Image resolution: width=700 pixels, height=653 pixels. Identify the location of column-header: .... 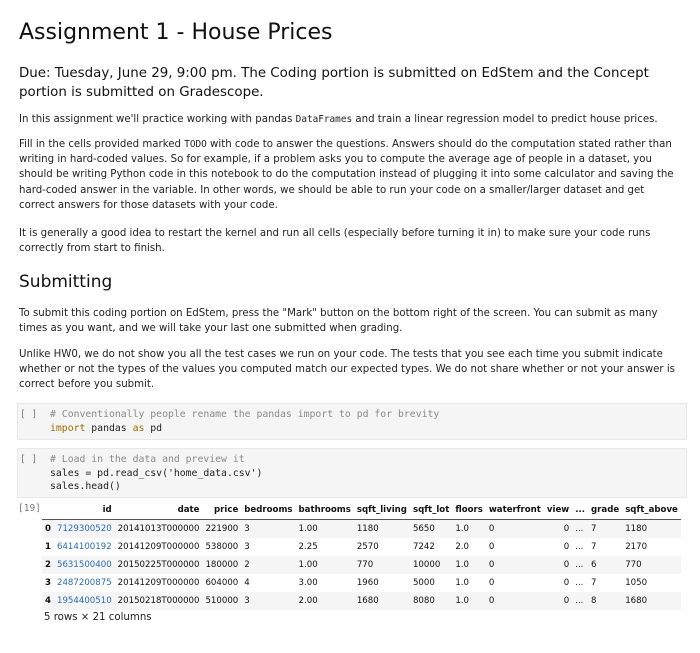
(580, 510).